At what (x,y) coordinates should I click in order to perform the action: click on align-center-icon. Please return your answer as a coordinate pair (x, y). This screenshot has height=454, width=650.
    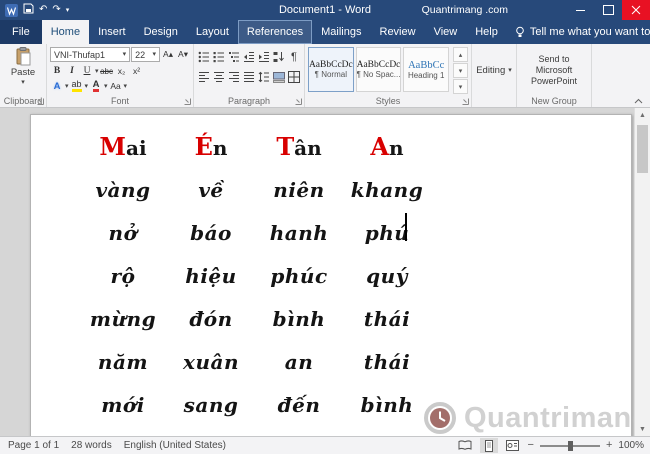
    Looking at the image, I should click on (219, 77).